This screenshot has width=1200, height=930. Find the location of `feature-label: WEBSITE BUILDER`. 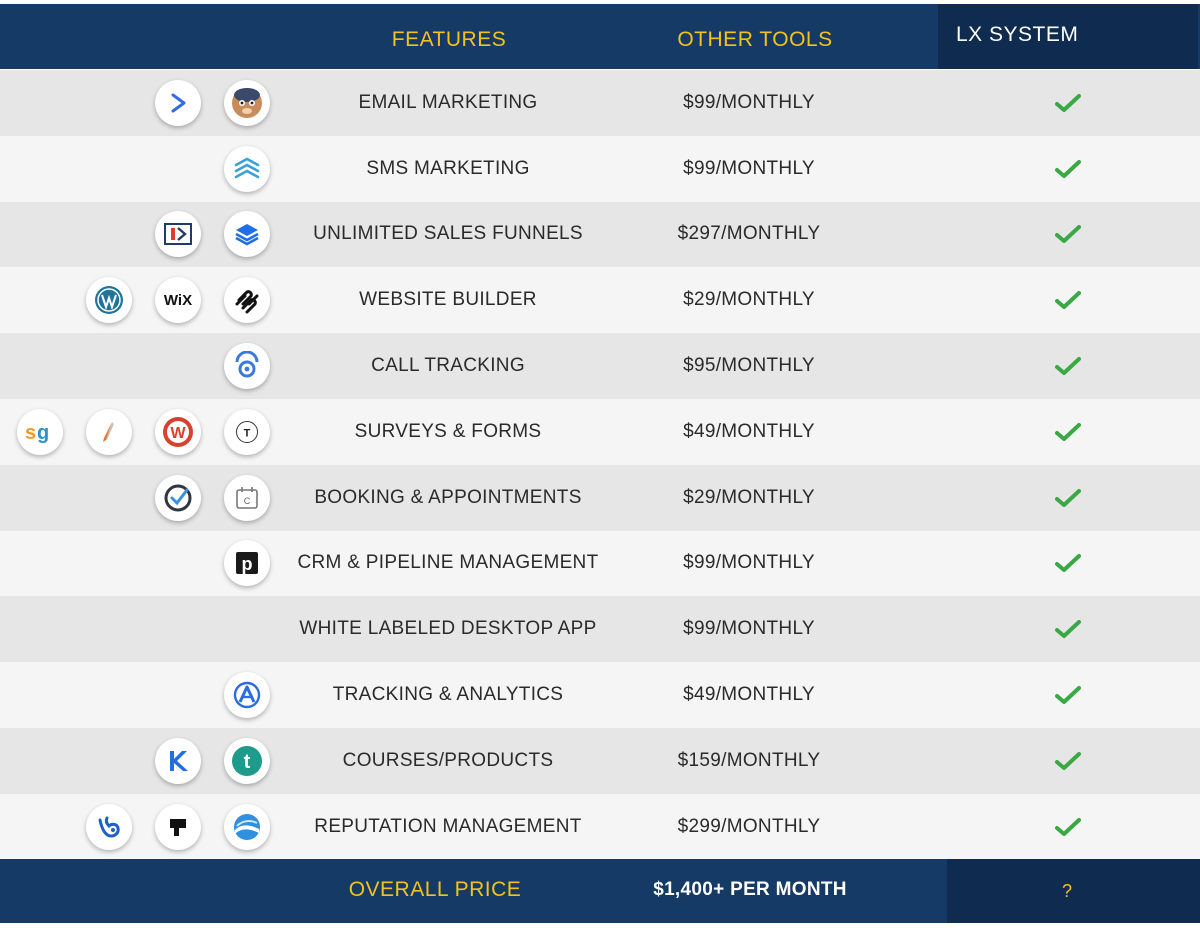

feature-label: WEBSITE BUILDER is located at coordinates (448, 300).